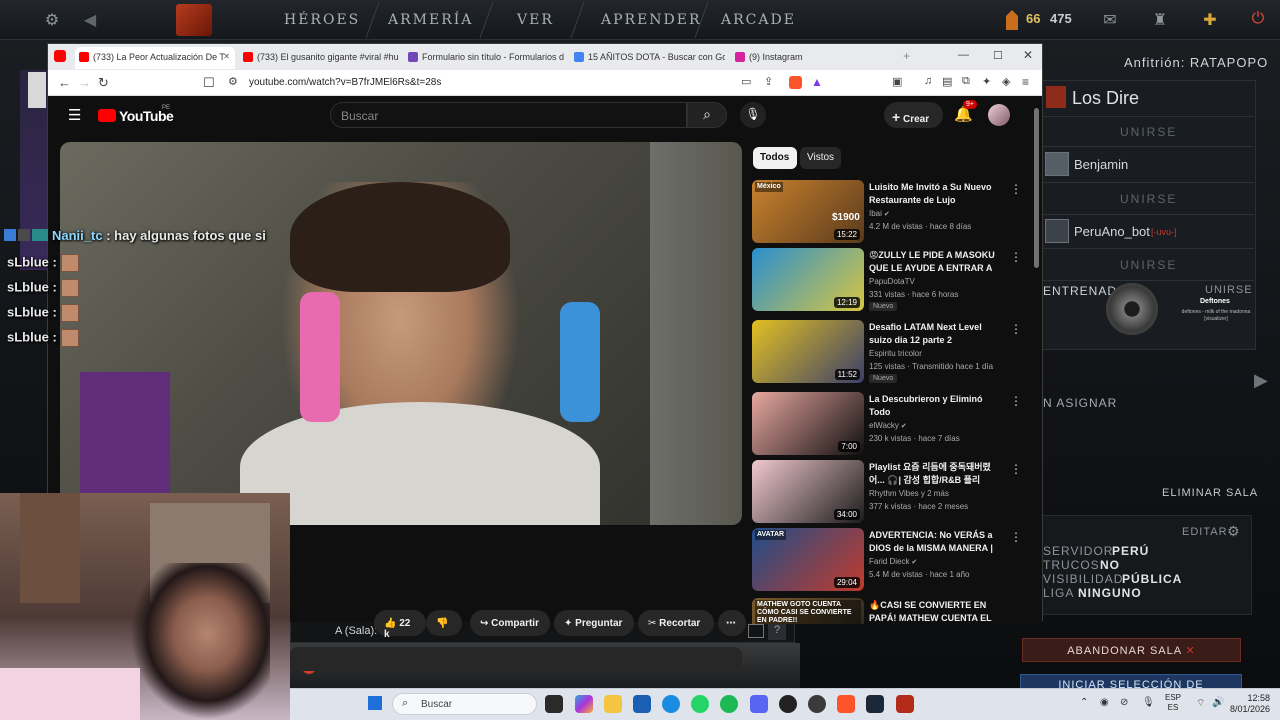 This screenshot has width=1280, height=720. Describe the element at coordinates (808, 351) in the screenshot. I see `video-thumbnail: 11:52` at that location.